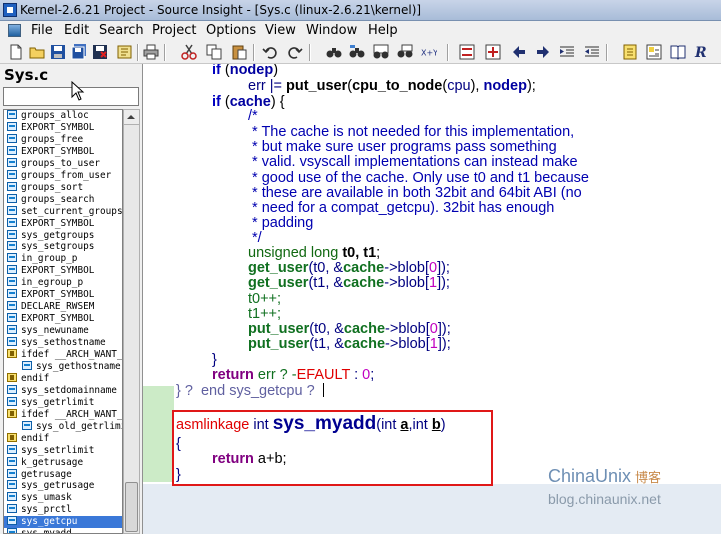  I want to click on symbol-list-item-label: groups_sort, so click(52, 187).